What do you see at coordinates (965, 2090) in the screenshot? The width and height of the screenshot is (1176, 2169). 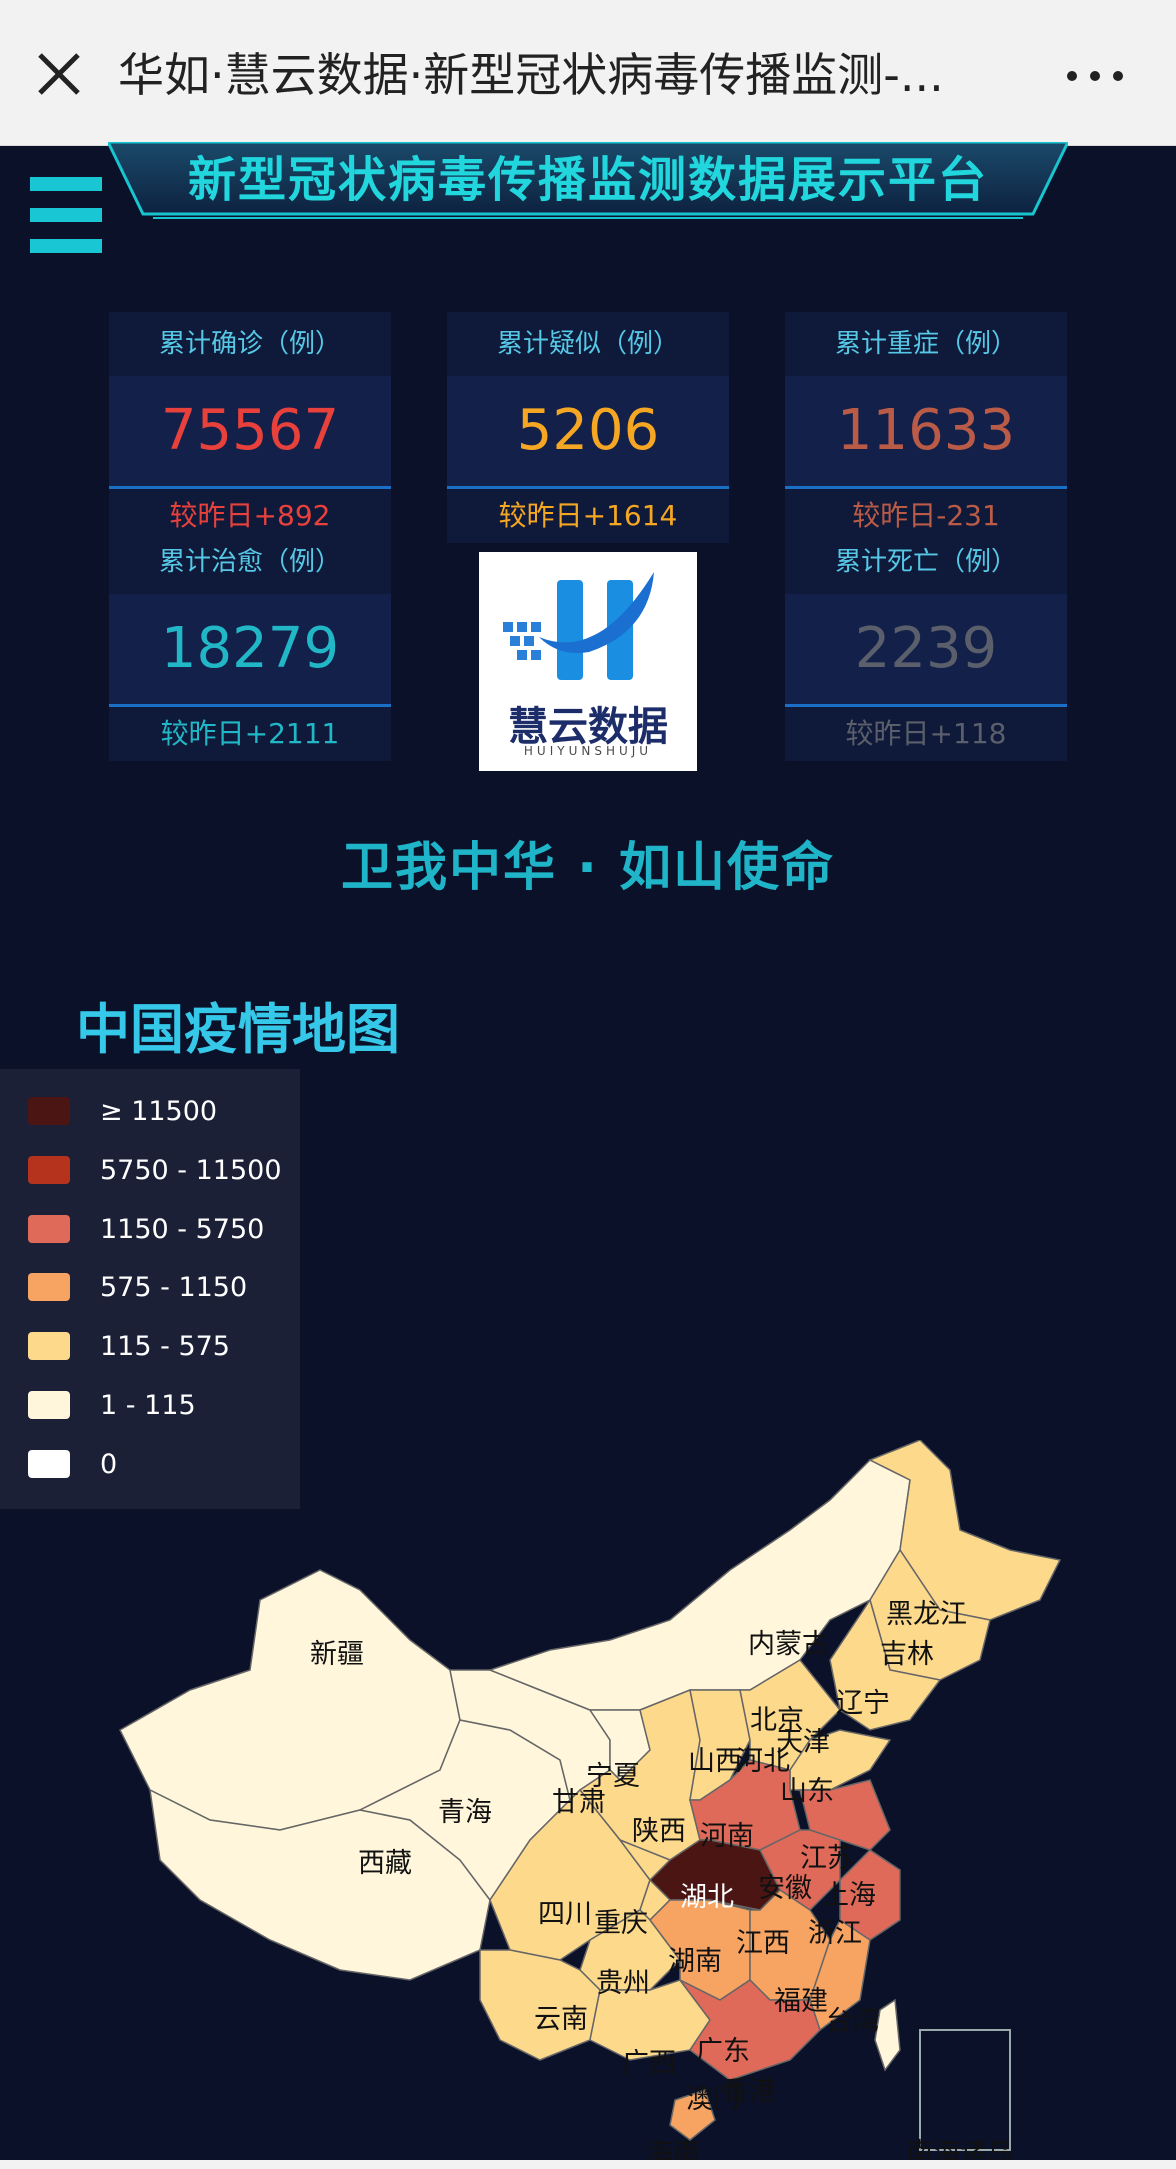 I see `nanhai-inset` at bounding box center [965, 2090].